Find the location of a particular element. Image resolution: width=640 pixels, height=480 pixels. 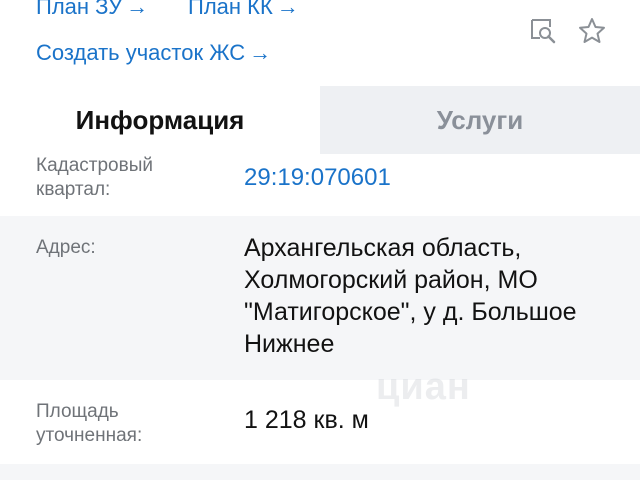

plan-kk-link: План КК → is located at coordinates (243, 10).